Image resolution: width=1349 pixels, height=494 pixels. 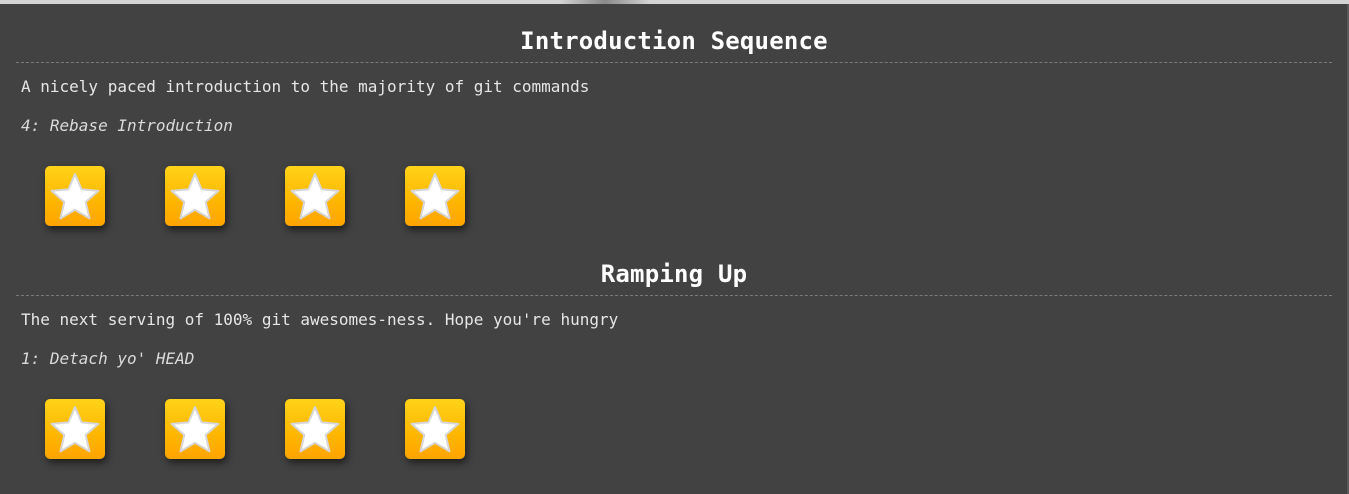 What do you see at coordinates (674, 43) in the screenshot?
I see `sequence-title: Introduction Sequence` at bounding box center [674, 43].